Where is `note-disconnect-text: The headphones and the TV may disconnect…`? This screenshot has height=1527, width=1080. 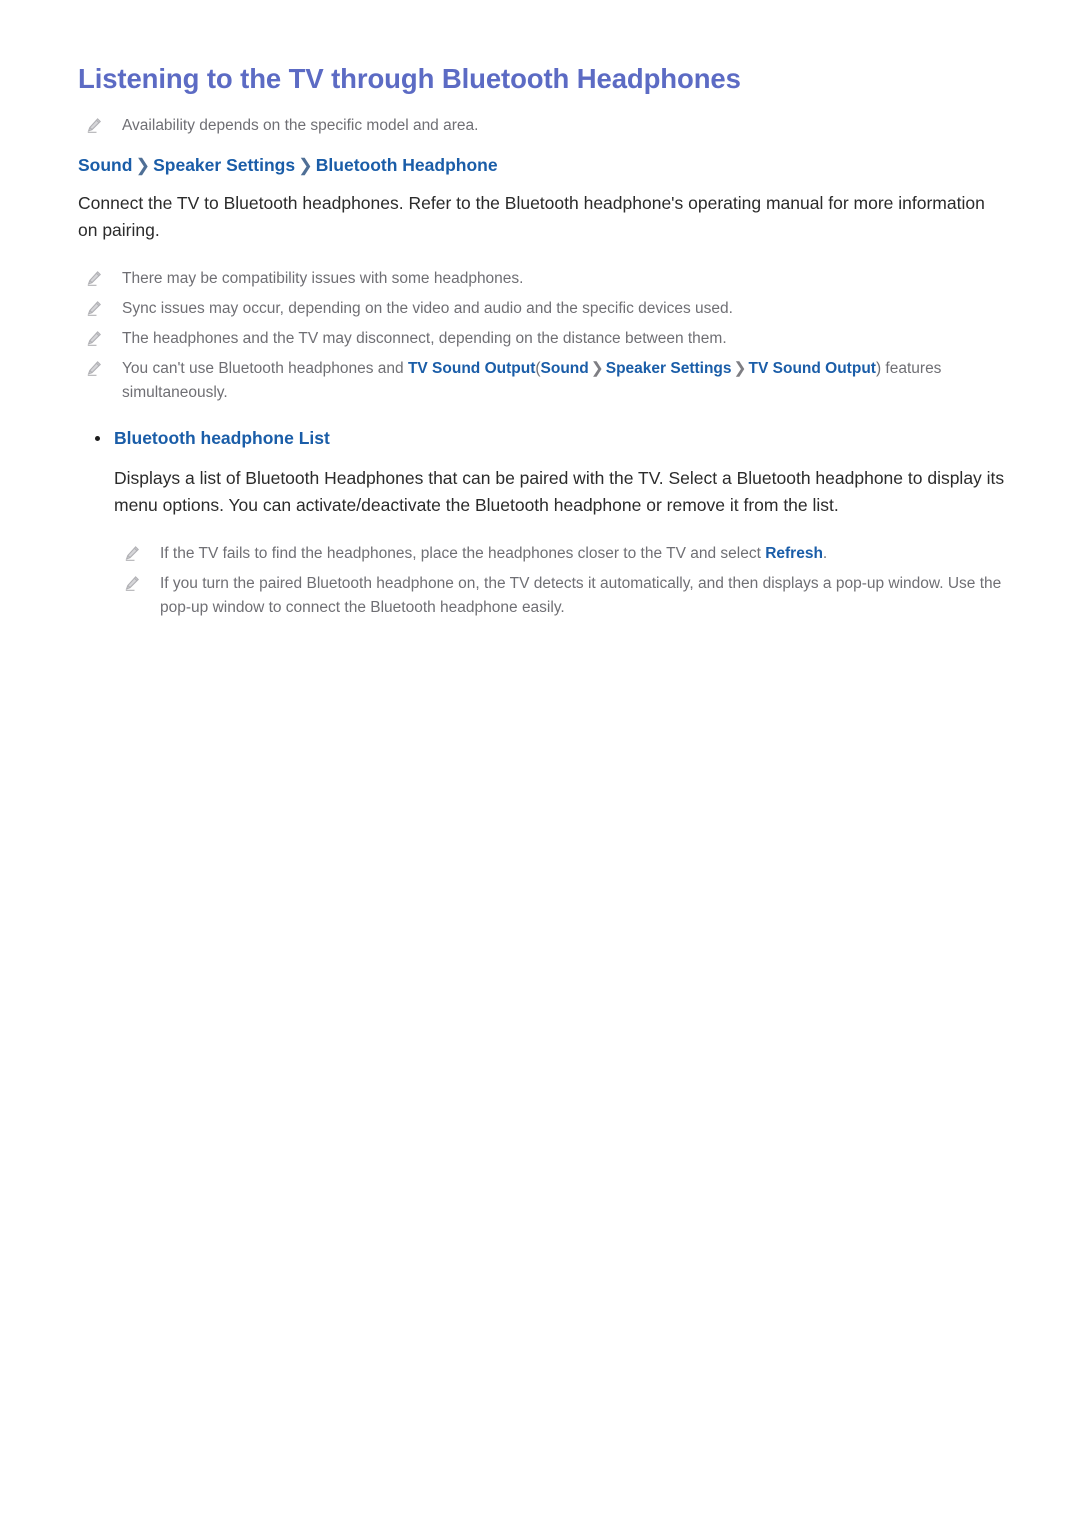
note-disconnect-text: The headphones and the TV may disconnect… is located at coordinates (424, 338).